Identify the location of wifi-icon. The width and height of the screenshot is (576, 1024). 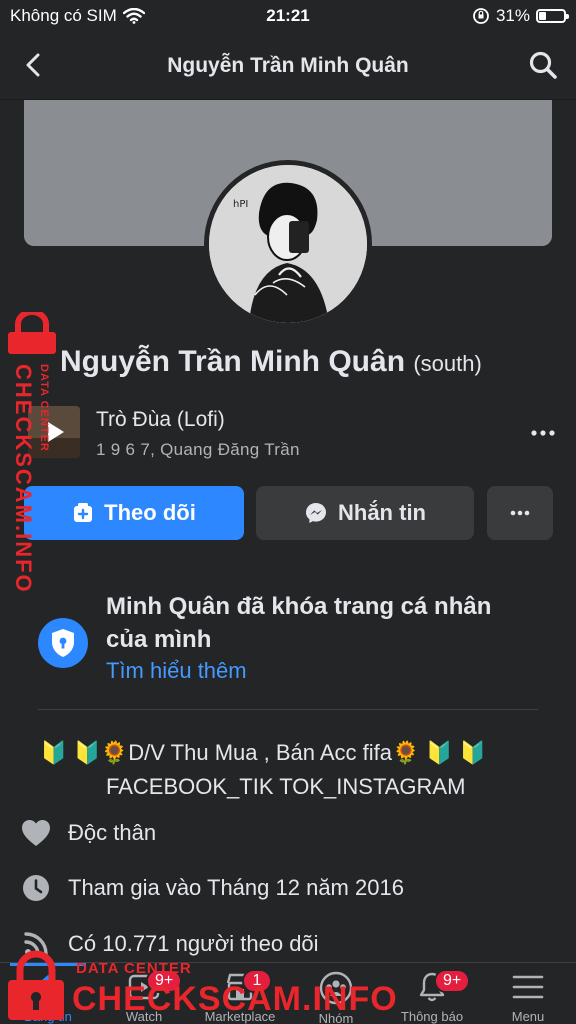
(133, 16).